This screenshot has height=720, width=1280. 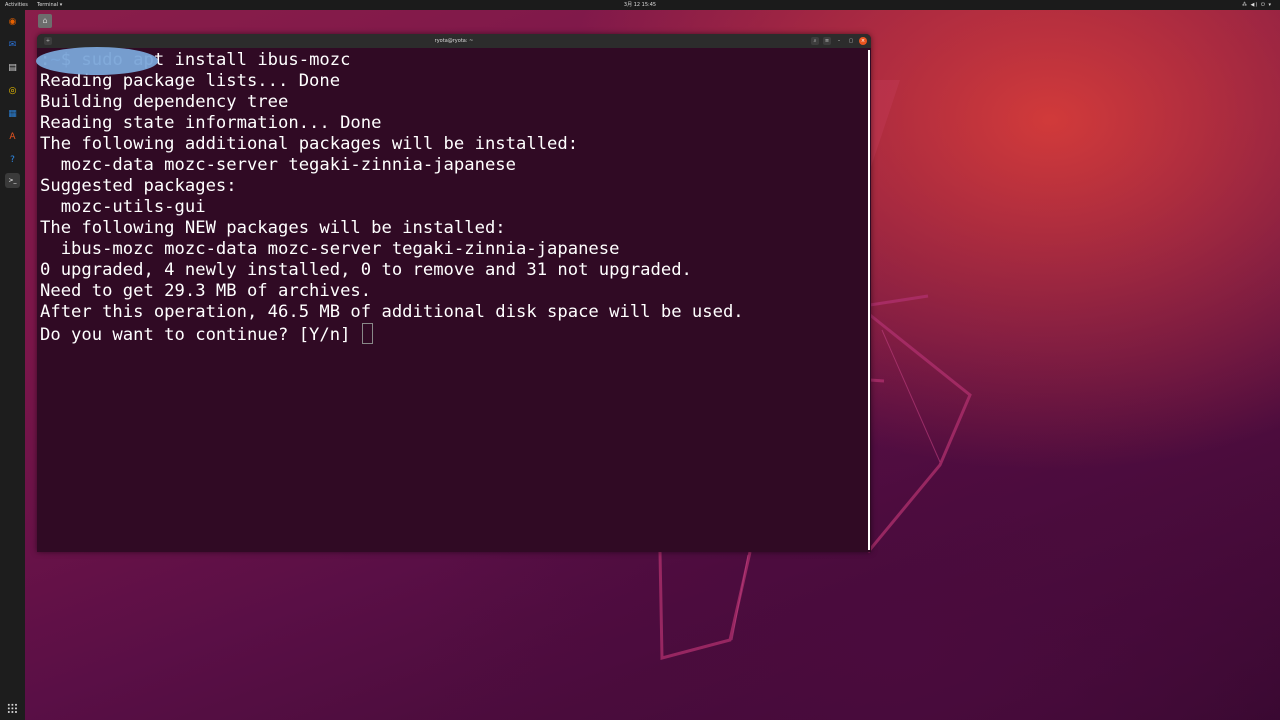 I want to click on search-icon: ⌕, so click(x=815, y=41).